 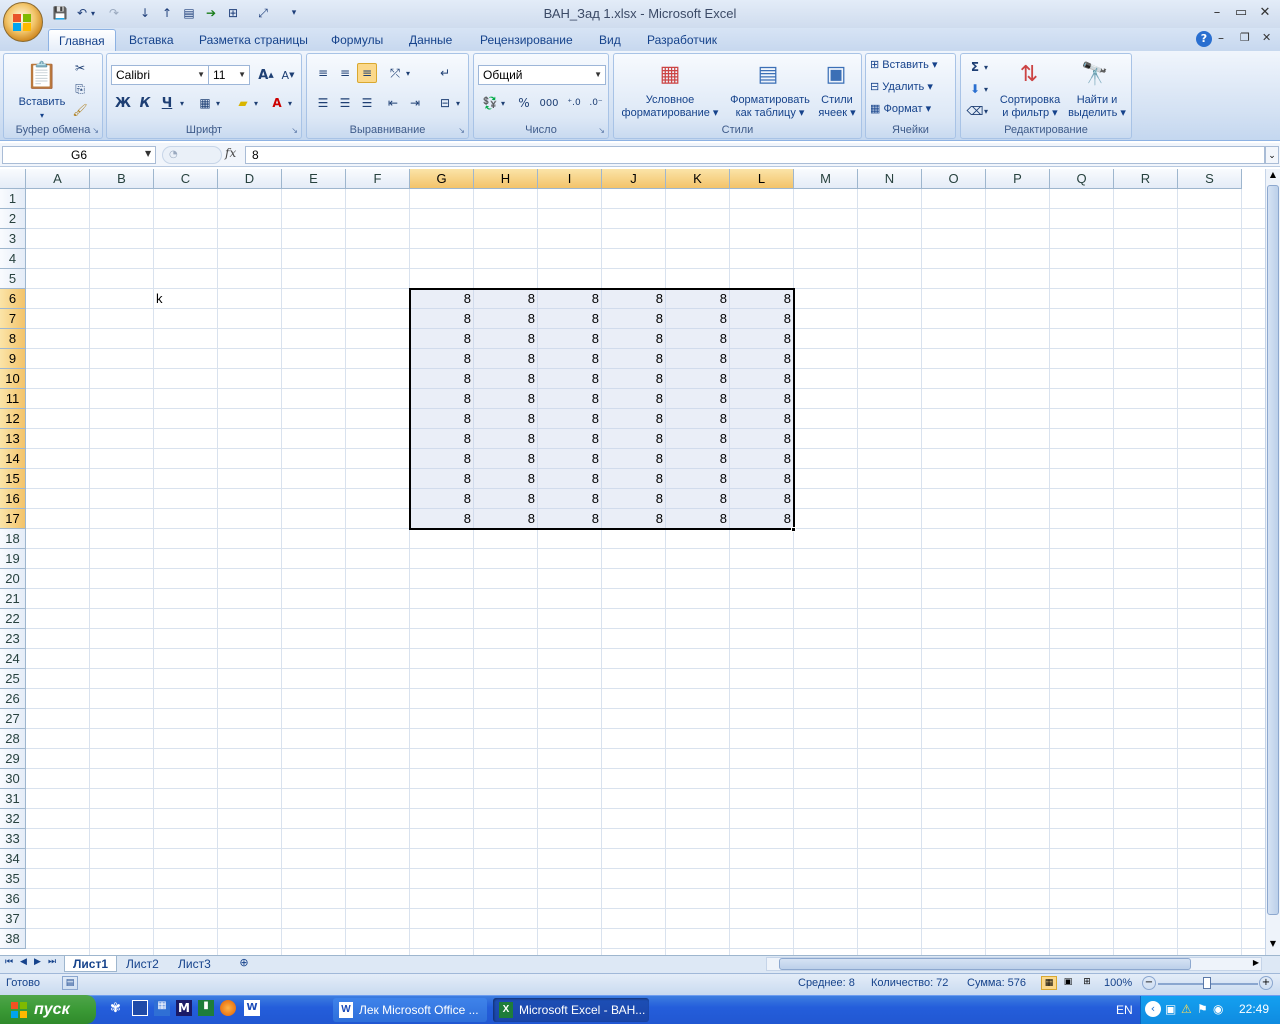 What do you see at coordinates (314, 179) in the screenshot?
I see `column-header-e: E` at bounding box center [314, 179].